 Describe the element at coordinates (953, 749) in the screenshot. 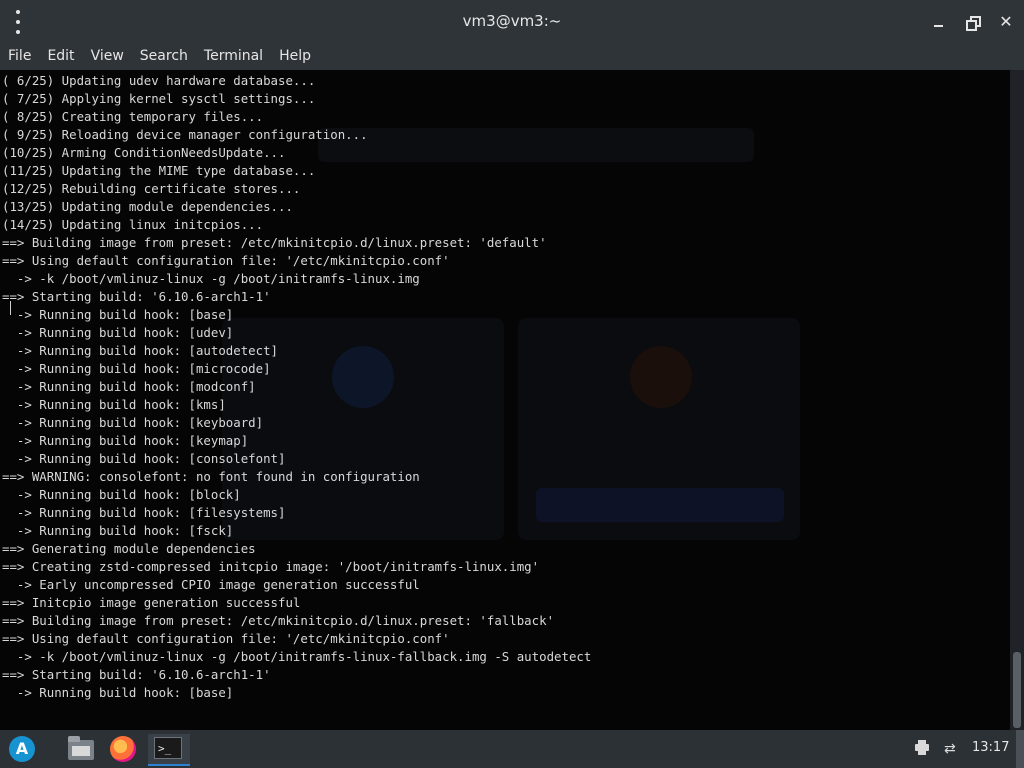

I see `network-icon: ⇄` at that location.